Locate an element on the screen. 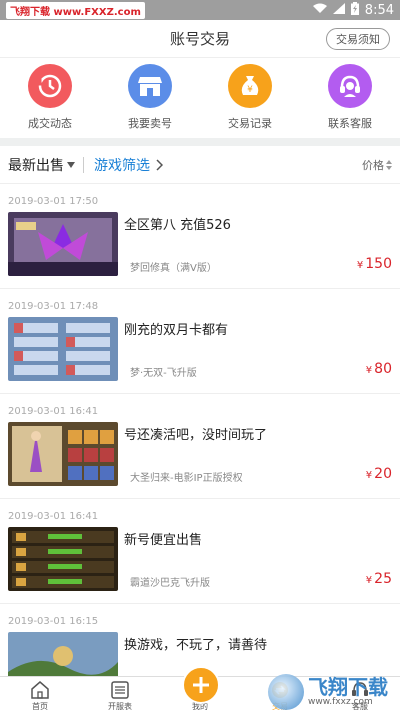  listing-game: 霸道沙巴克飞升版 is located at coordinates (170, 583).